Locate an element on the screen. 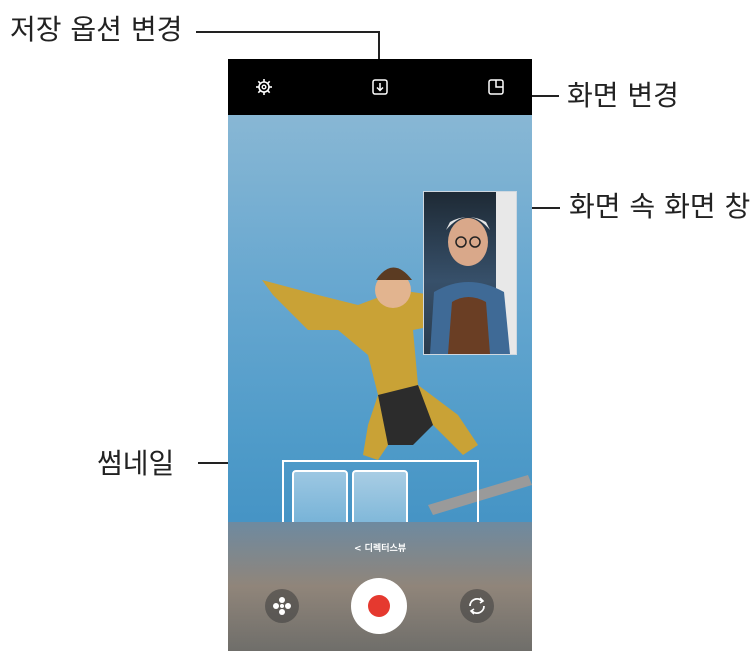 This screenshot has height=651, width=756. screen-layout-icon is located at coordinates (496, 87).